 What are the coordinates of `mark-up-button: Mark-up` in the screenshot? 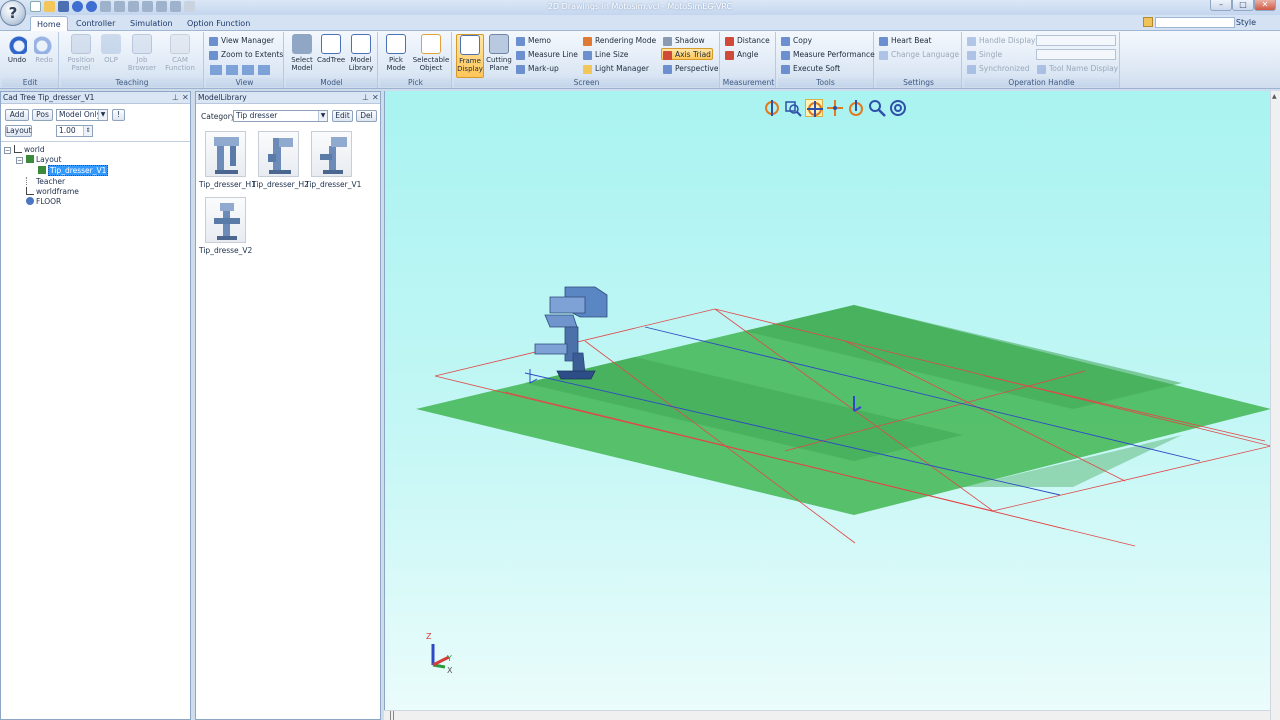 It's located at (537, 69).